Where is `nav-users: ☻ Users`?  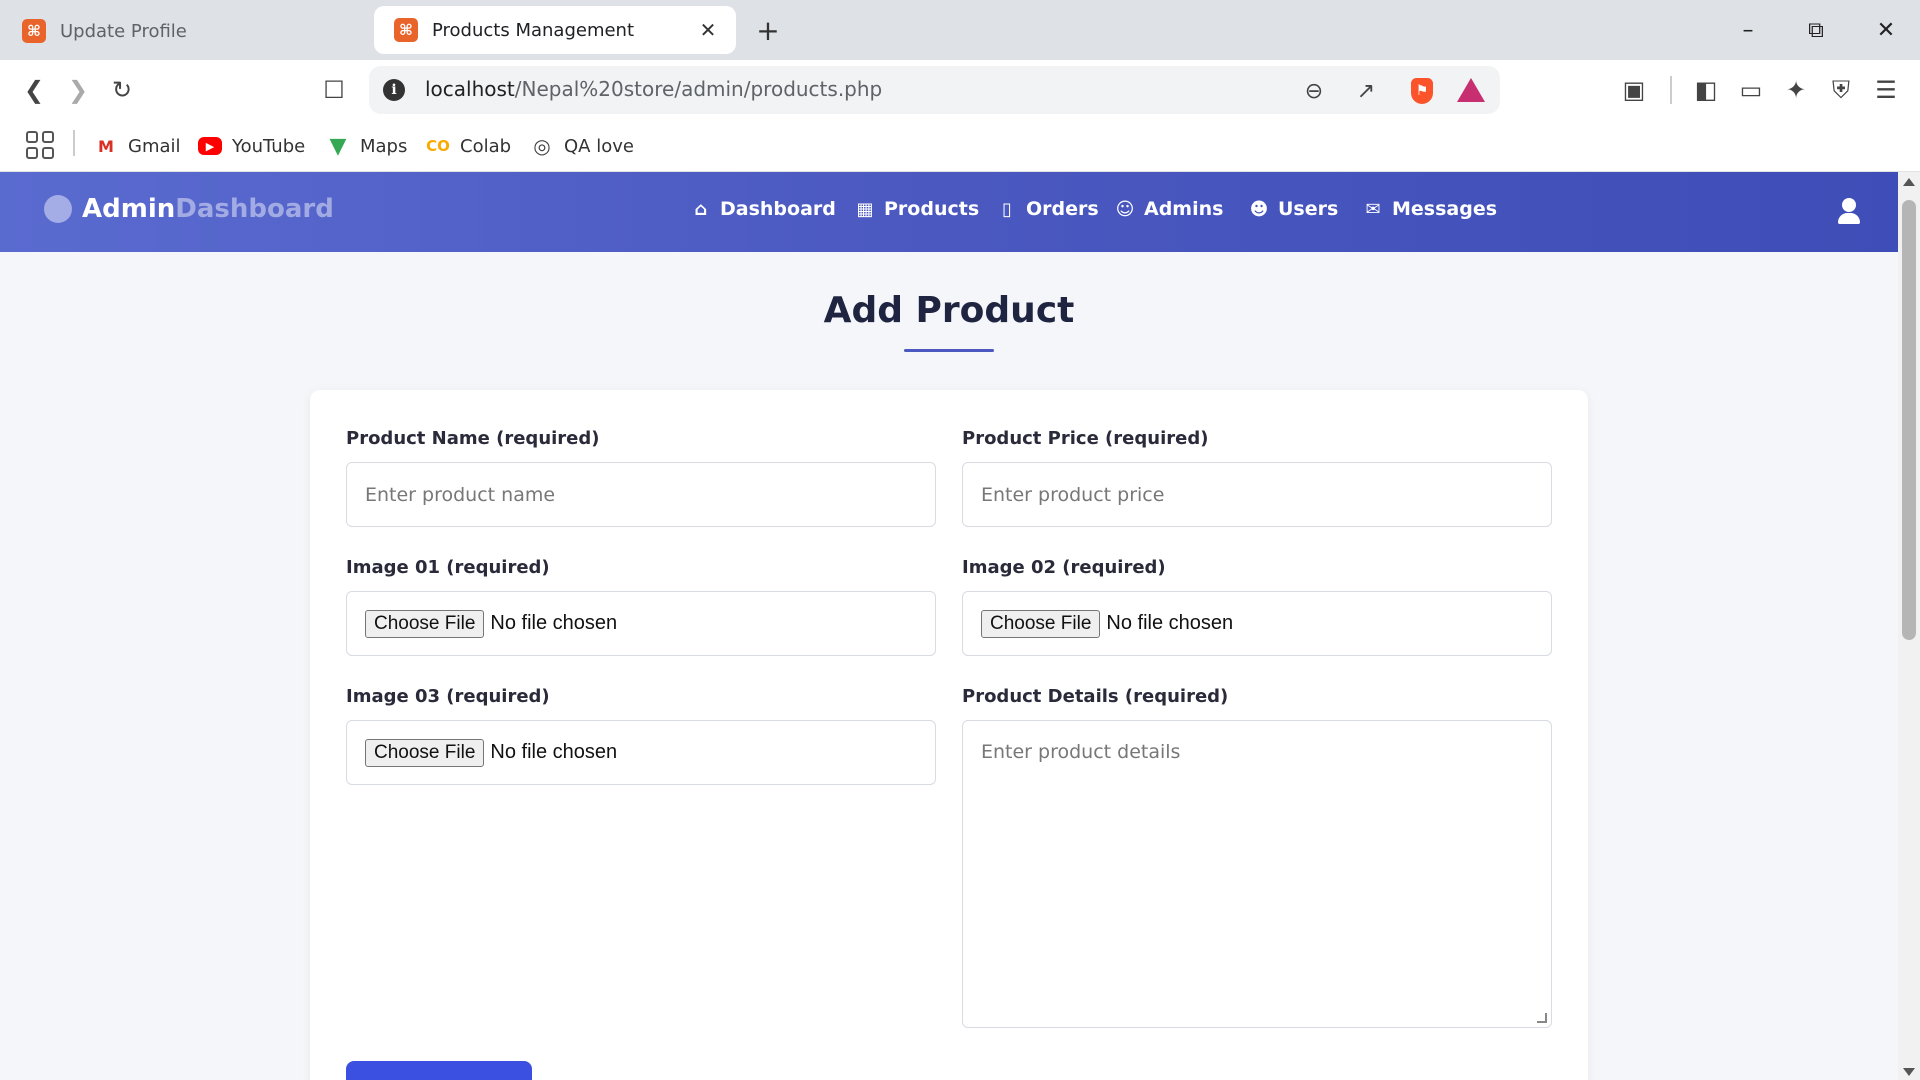 nav-users: ☻ Users is located at coordinates (1293, 209).